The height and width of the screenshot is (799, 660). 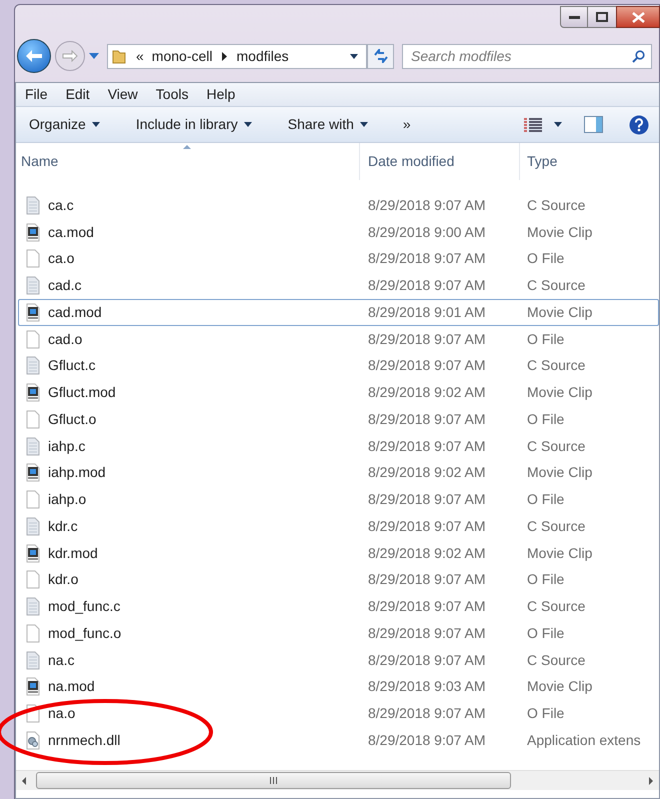 What do you see at coordinates (427, 686) in the screenshot?
I see `date-modified: 8/29/2018 9:03 AM` at bounding box center [427, 686].